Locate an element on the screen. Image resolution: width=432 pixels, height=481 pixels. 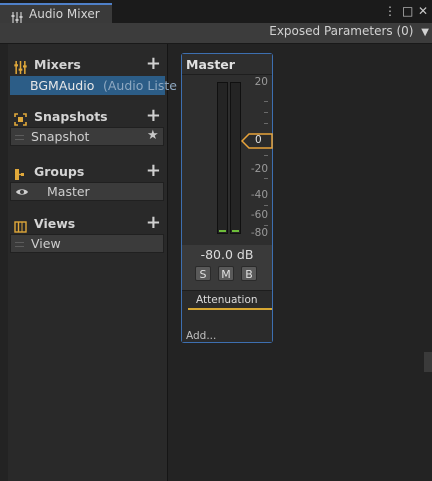
dropdown-arrow-icon: ▼ is located at coordinates (425, 32).